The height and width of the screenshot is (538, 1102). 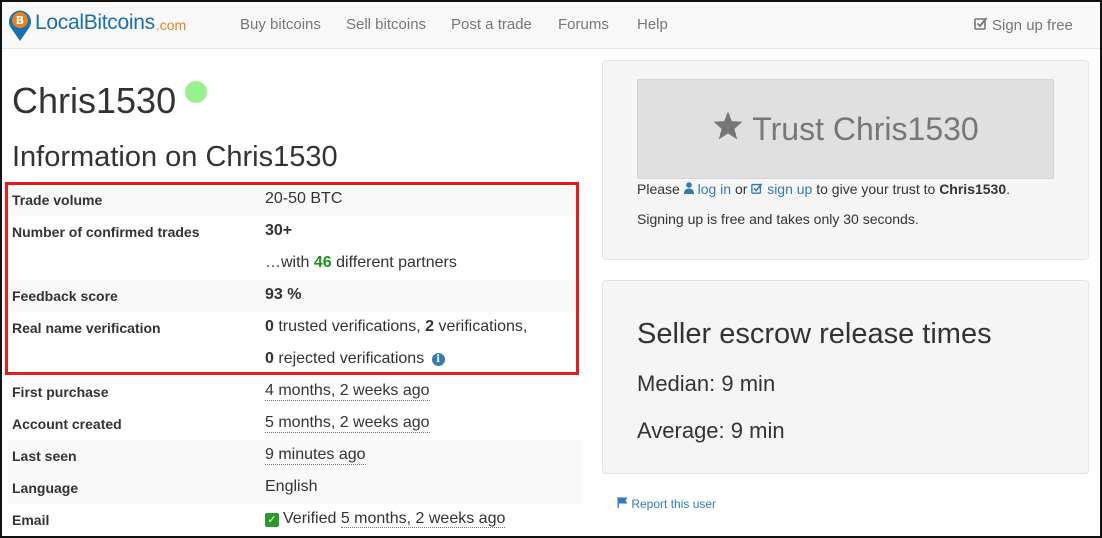 I want to click on nav-sell-bitcoins: Sell bitcoins, so click(x=386, y=24).